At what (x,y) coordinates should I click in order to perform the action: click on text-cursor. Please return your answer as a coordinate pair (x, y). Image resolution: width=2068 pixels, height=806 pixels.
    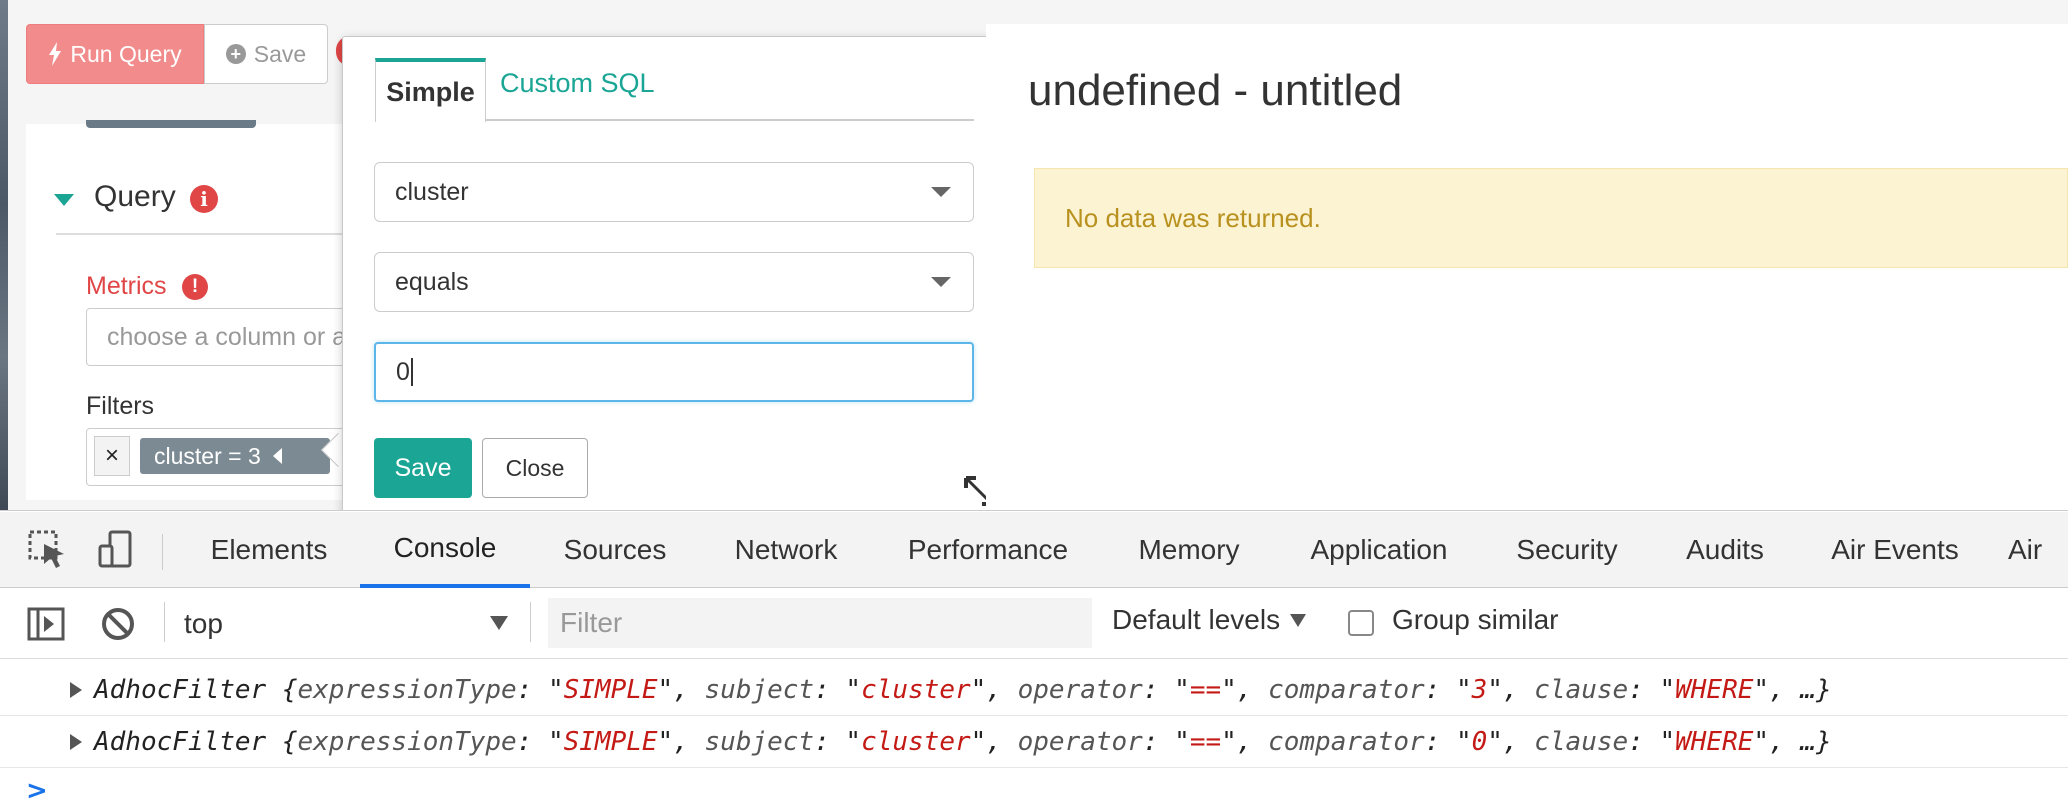
    Looking at the image, I should click on (411, 372).